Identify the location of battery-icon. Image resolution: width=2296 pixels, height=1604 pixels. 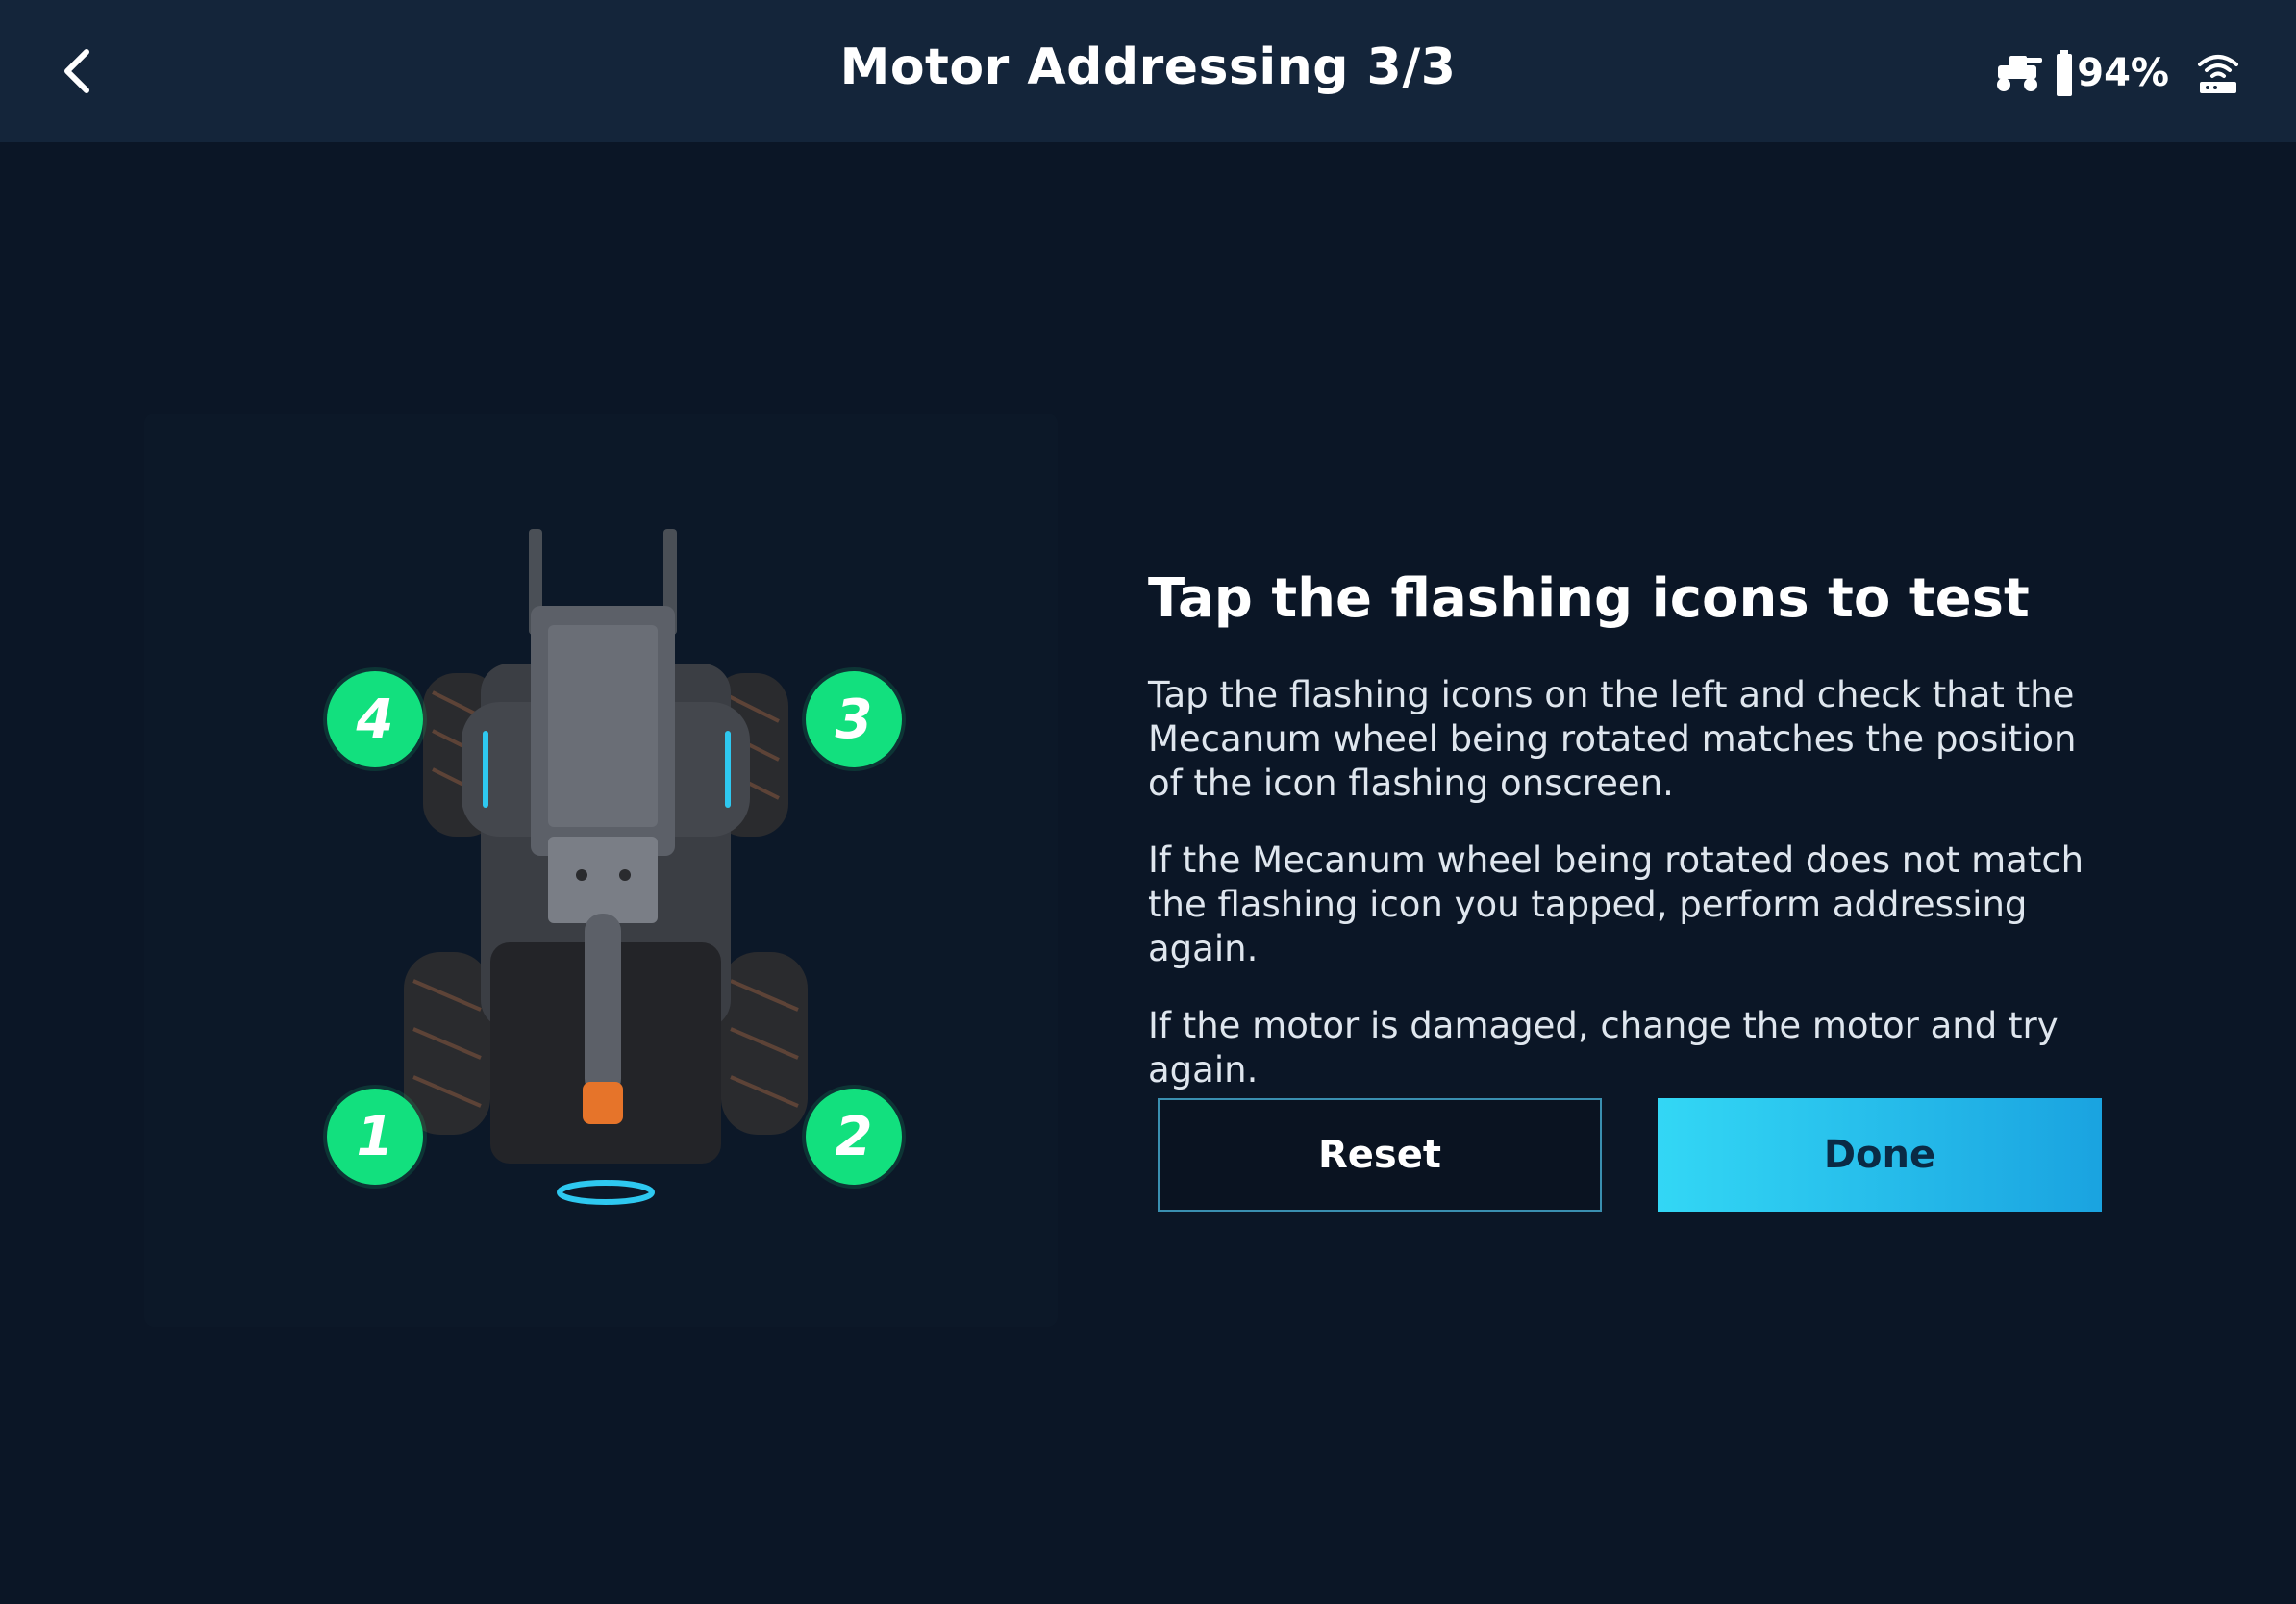
(2065, 73).